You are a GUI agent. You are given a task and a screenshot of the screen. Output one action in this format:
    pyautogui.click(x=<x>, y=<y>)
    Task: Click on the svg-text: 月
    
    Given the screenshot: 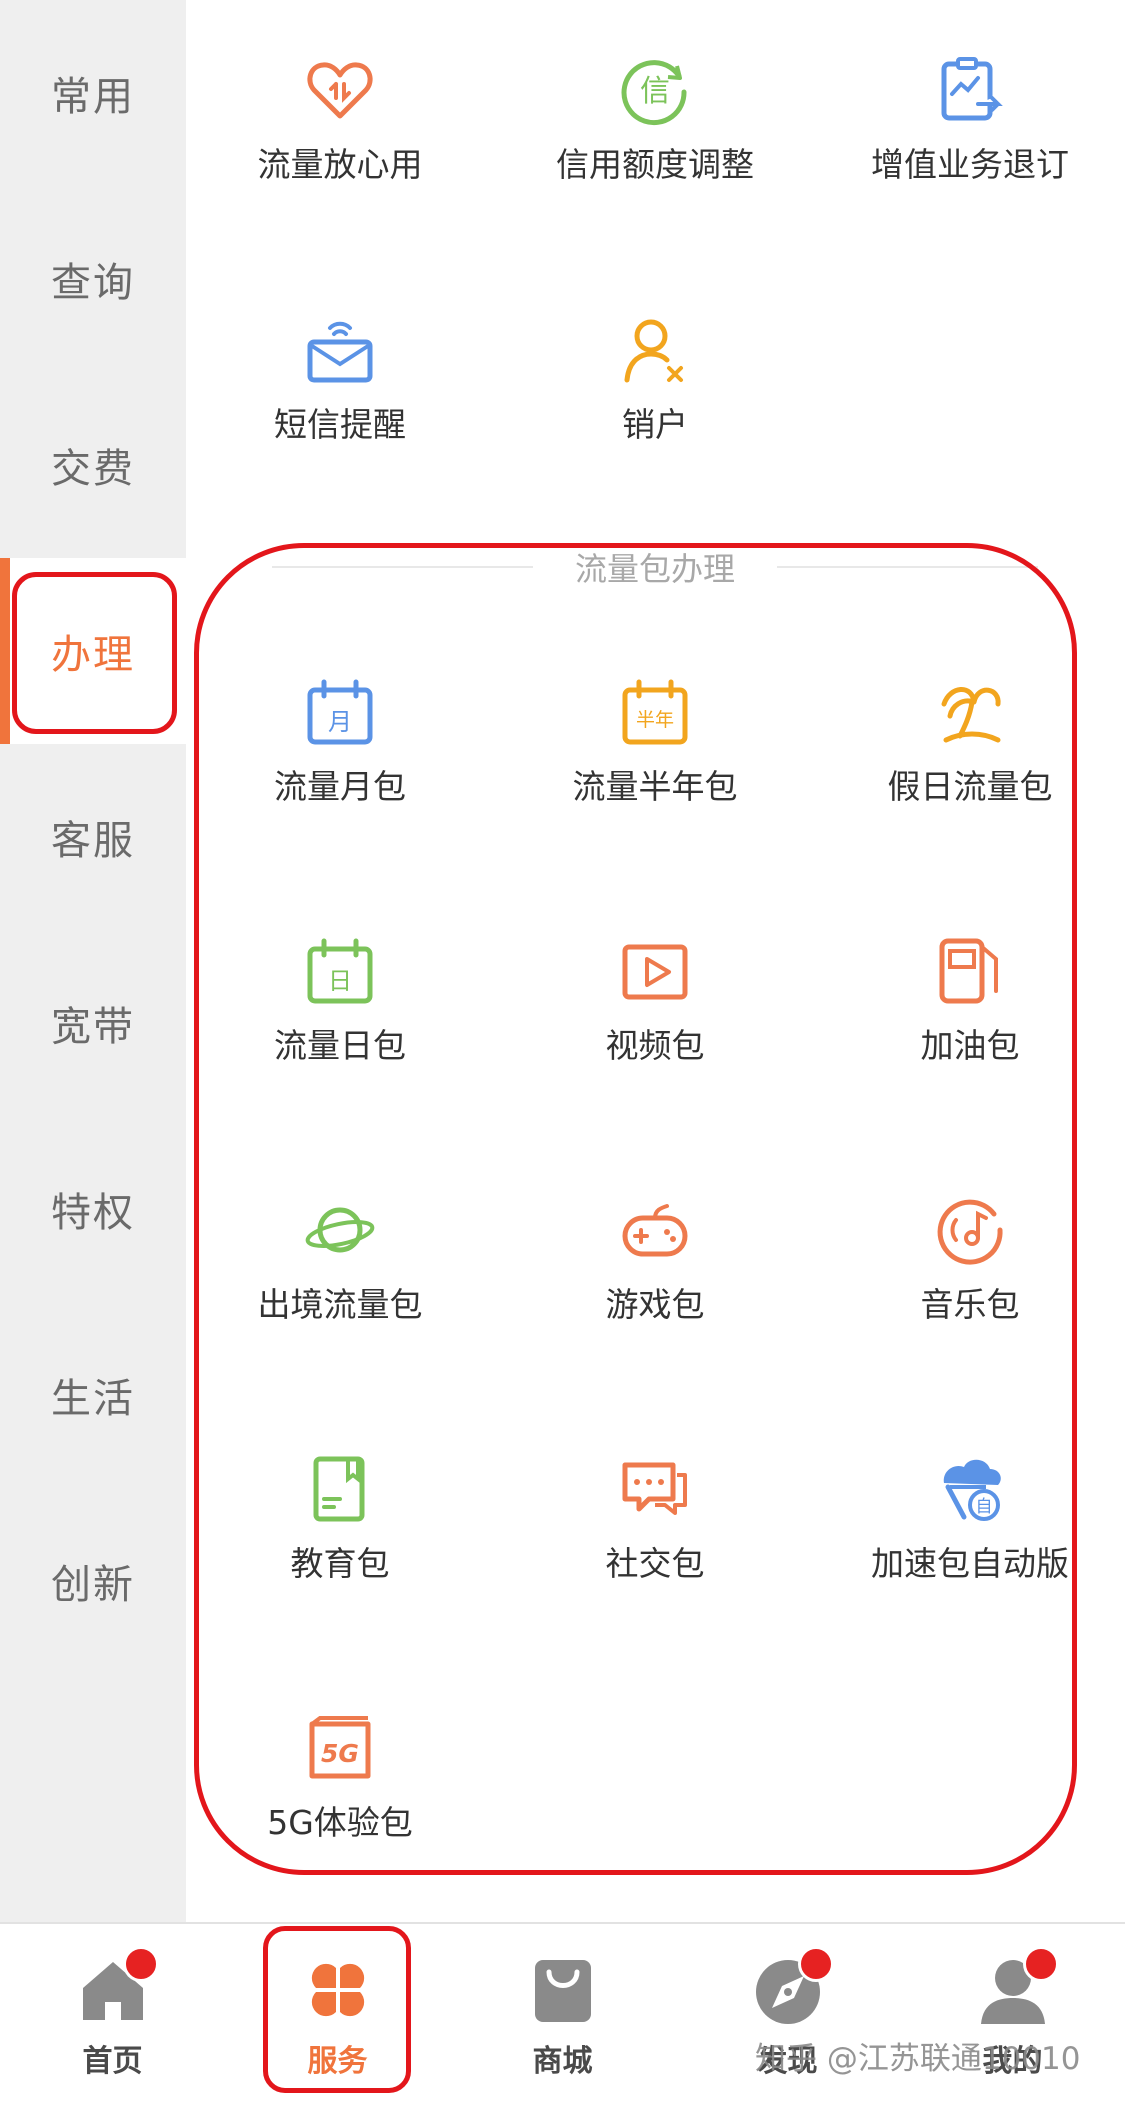 What is the action you would take?
    pyautogui.click(x=340, y=722)
    